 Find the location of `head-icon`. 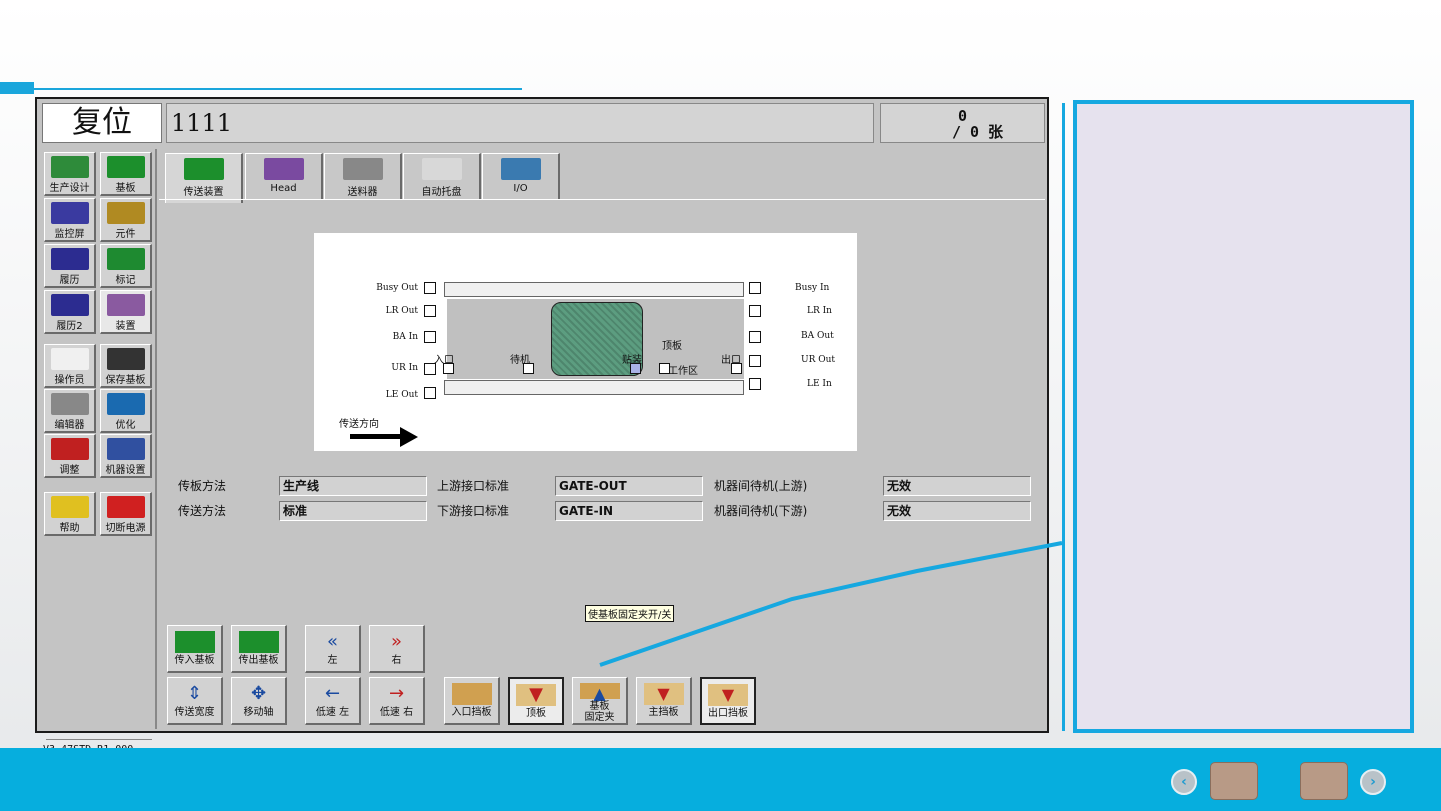

head-icon is located at coordinates (283, 169).